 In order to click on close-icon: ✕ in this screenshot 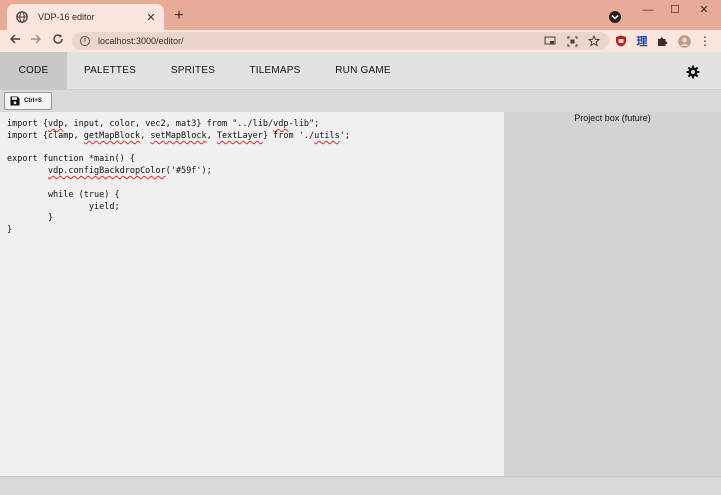, I will do `click(151, 17)`.